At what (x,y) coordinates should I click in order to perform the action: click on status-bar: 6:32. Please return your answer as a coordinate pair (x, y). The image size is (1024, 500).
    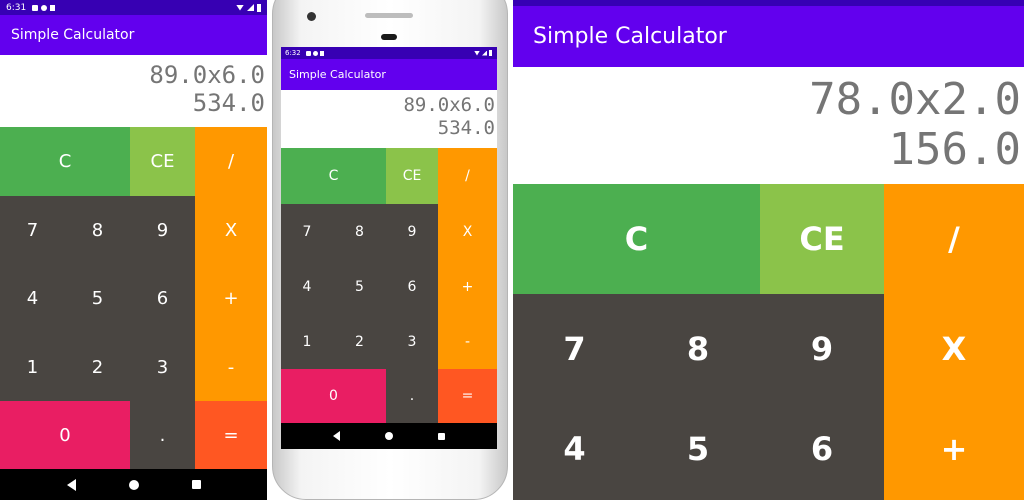
    Looking at the image, I should click on (389, 53).